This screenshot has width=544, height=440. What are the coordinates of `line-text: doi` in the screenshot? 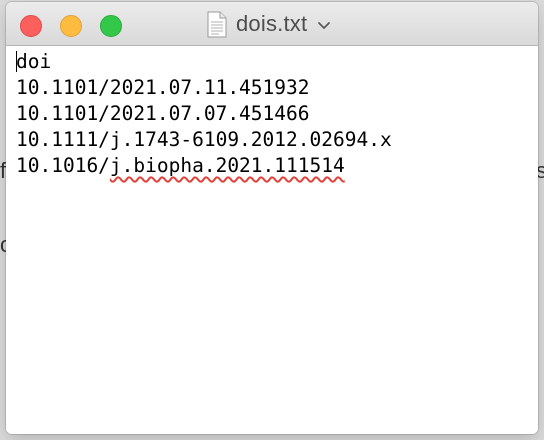 It's located at (34, 61).